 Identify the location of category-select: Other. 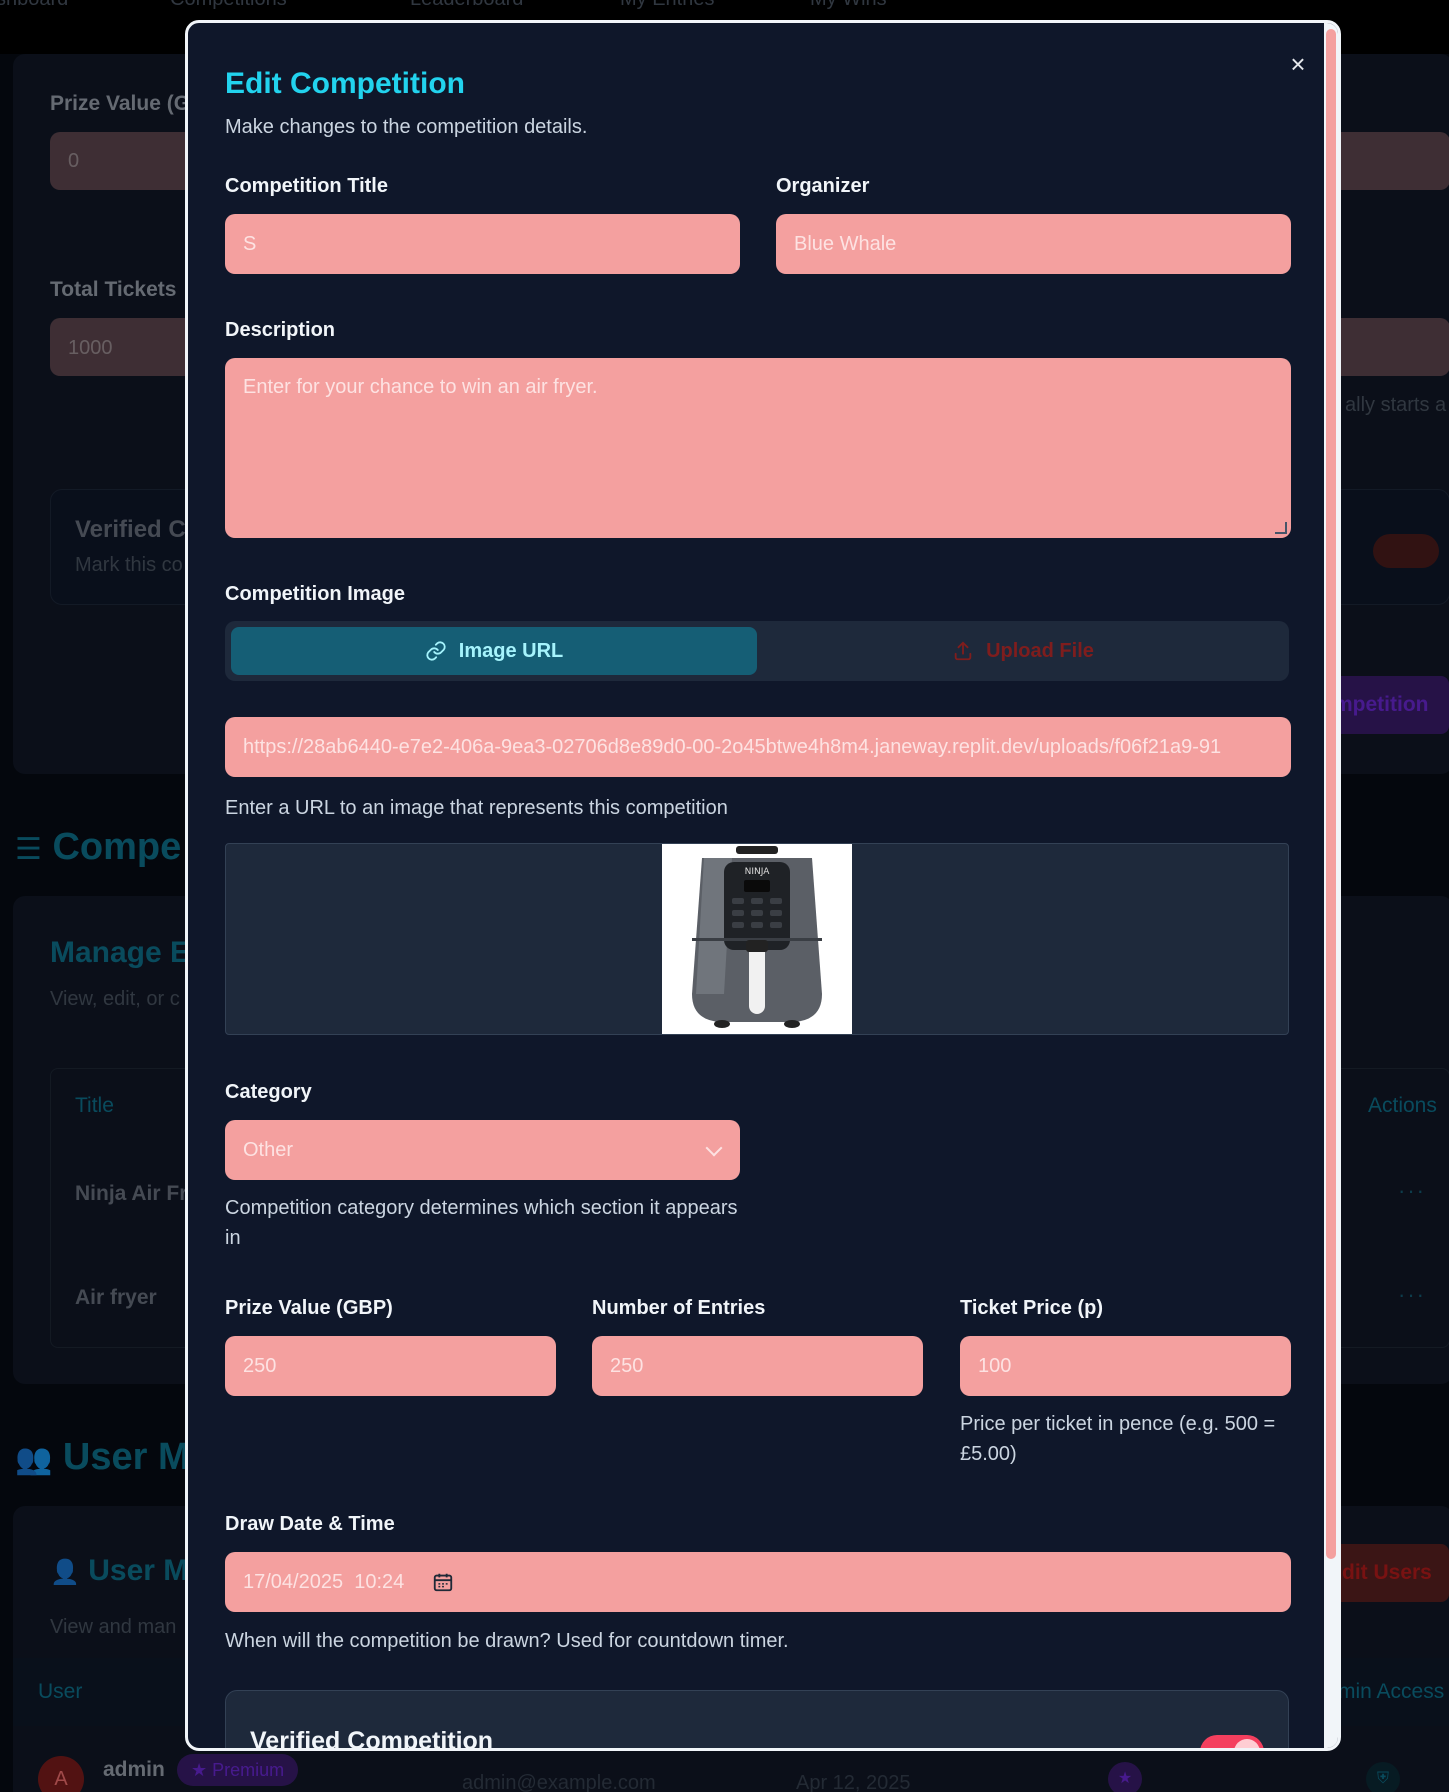
(482, 1150).